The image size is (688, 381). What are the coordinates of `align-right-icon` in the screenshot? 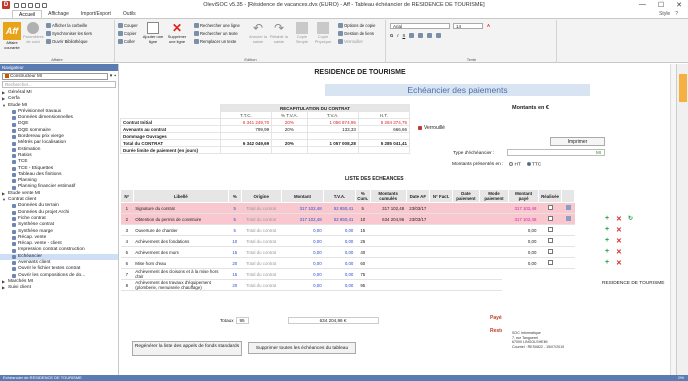 It's located at (430, 35).